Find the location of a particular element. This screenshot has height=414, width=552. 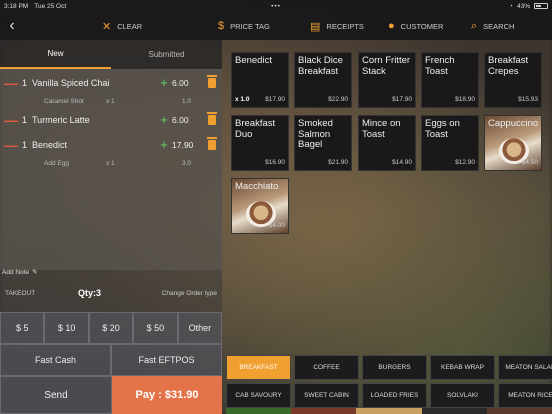

product-tile: Macchiato $4.00 is located at coordinates (260, 206).